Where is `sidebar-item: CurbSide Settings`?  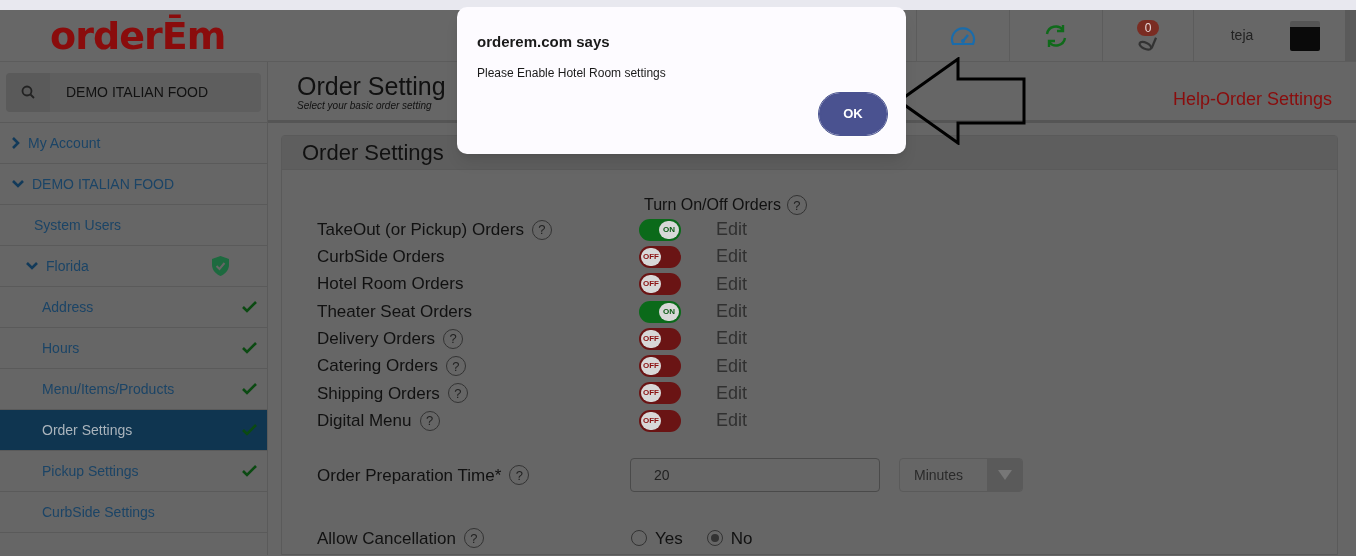 sidebar-item: CurbSide Settings is located at coordinates (133, 512).